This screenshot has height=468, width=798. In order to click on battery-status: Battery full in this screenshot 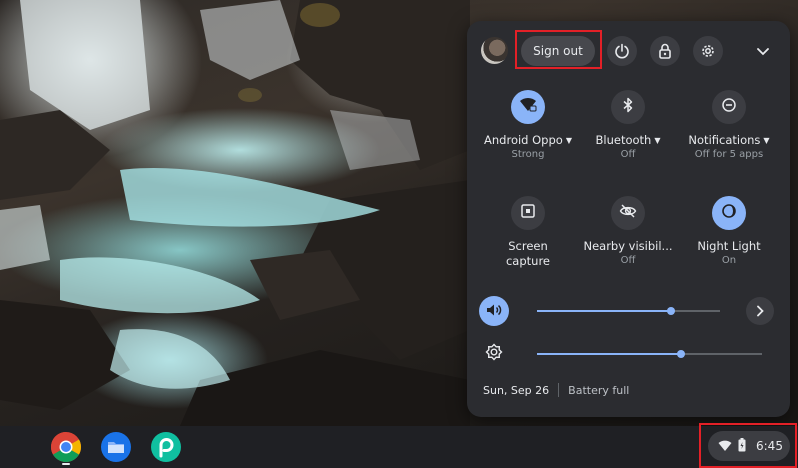, I will do `click(599, 390)`.